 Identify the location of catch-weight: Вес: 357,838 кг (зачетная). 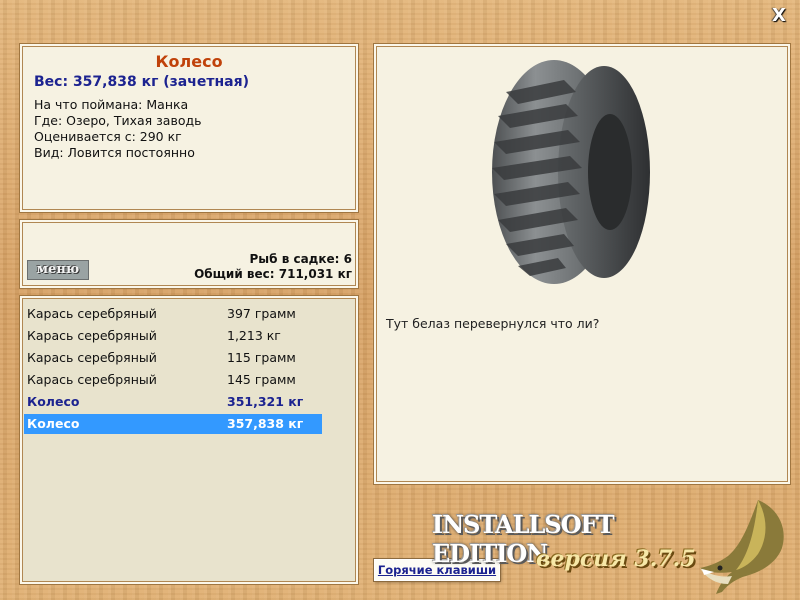
(141, 82).